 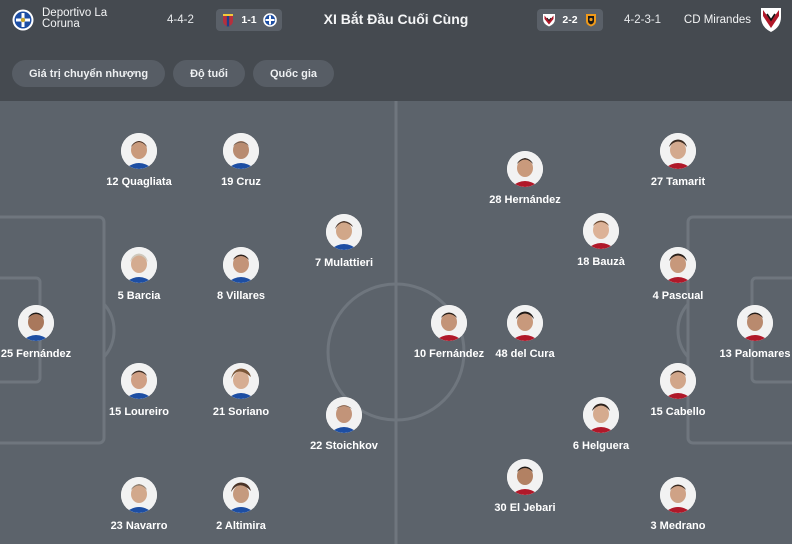 I want to click on player-name: 22 Stoichkov, so click(x=344, y=446).